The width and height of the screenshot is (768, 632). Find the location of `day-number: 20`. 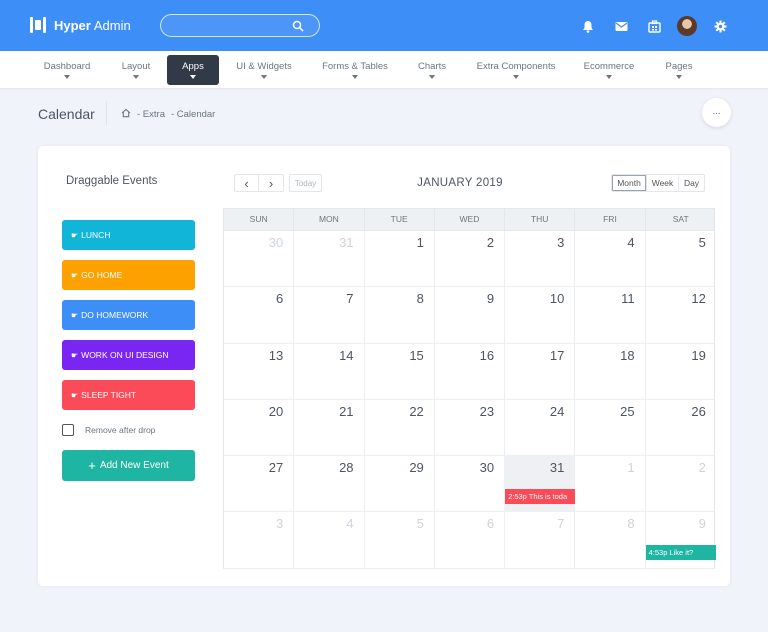

day-number: 20 is located at coordinates (276, 411).